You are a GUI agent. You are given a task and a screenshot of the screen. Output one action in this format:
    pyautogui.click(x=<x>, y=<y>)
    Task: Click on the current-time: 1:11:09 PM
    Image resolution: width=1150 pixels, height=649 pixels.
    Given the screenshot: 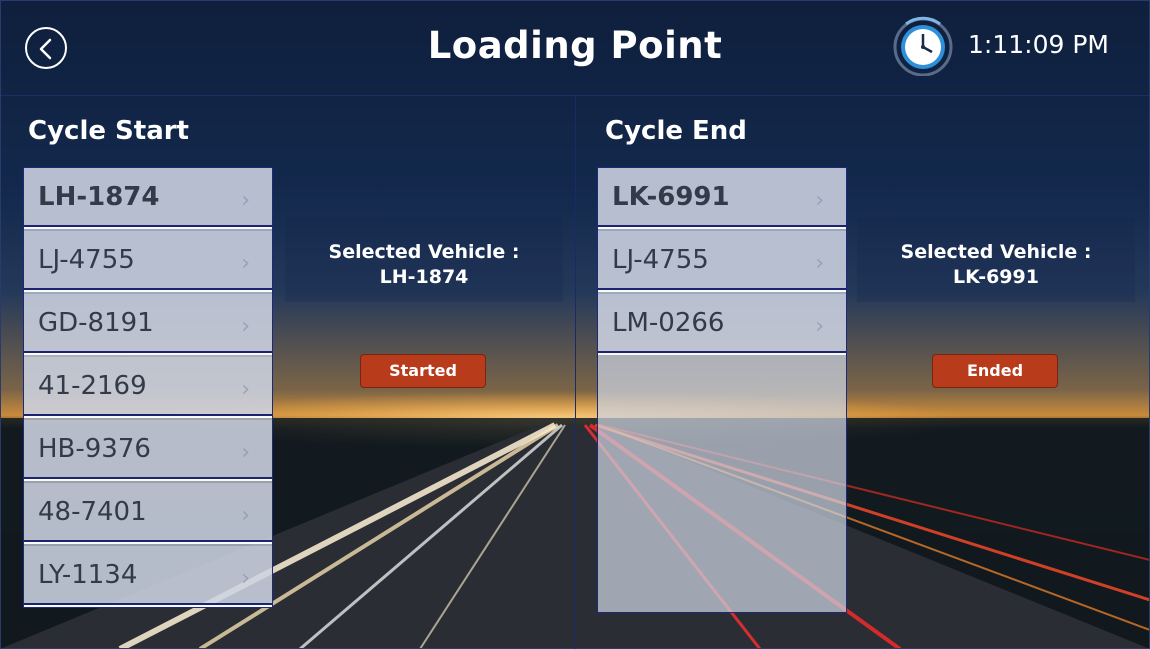 What is the action you would take?
    pyautogui.click(x=1038, y=44)
    